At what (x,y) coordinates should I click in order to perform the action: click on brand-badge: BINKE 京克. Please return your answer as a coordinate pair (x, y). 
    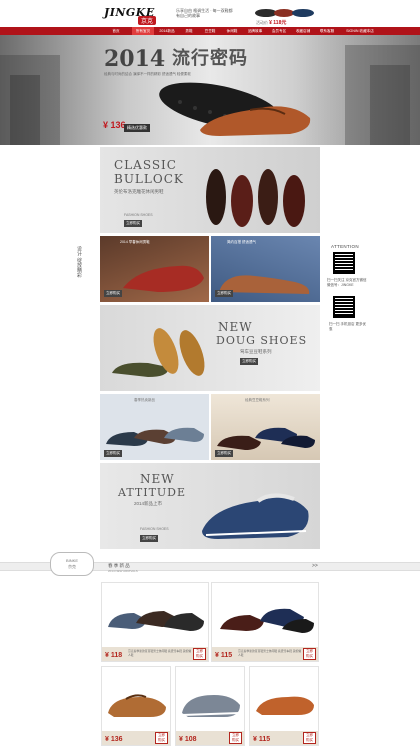
    Looking at the image, I should click on (72, 564).